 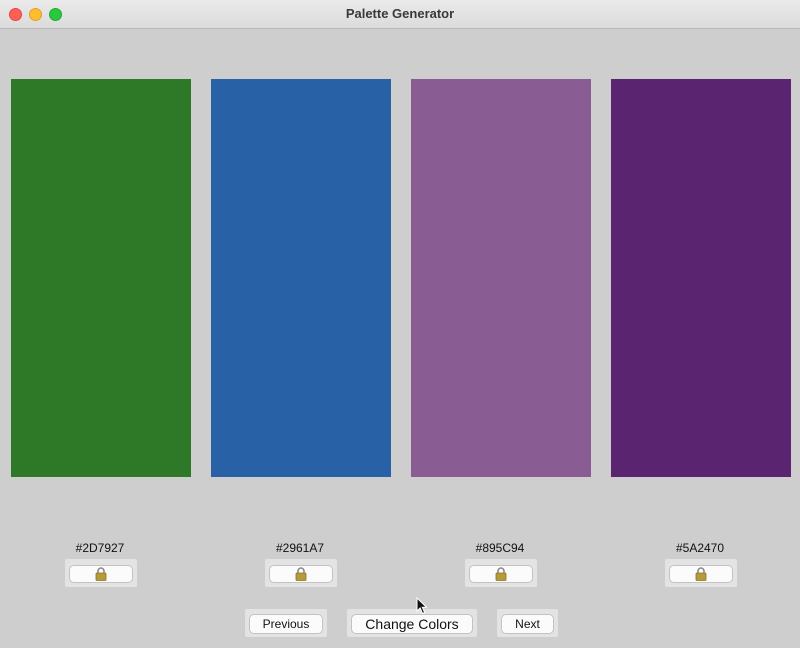 What do you see at coordinates (500, 548) in the screenshot?
I see `hex-label-3: #895C94` at bounding box center [500, 548].